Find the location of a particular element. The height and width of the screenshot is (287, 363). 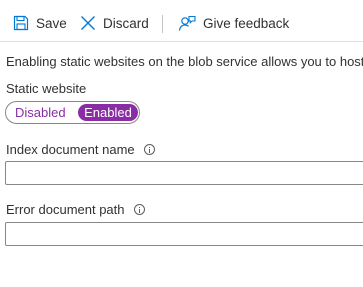

save-label: Save is located at coordinates (51, 23).